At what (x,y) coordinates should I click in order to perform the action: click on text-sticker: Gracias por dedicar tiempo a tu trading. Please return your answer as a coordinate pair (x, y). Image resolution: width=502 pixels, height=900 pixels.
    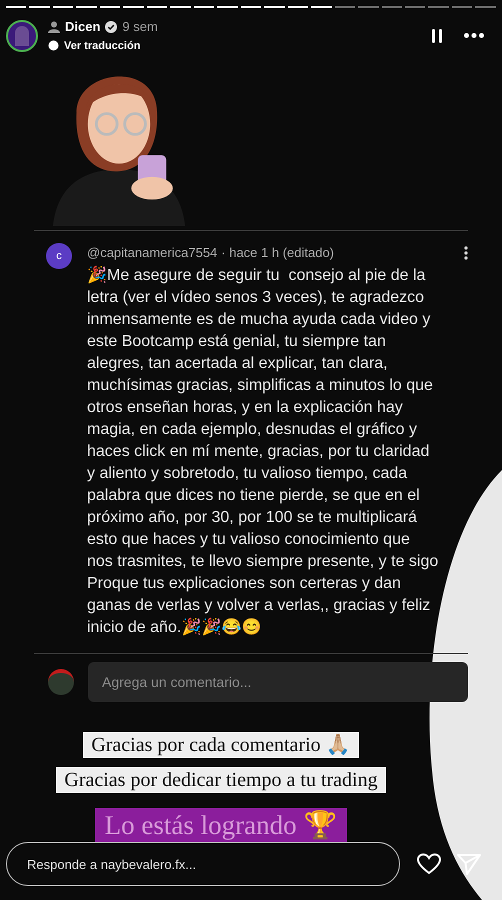
    Looking at the image, I should click on (221, 779).